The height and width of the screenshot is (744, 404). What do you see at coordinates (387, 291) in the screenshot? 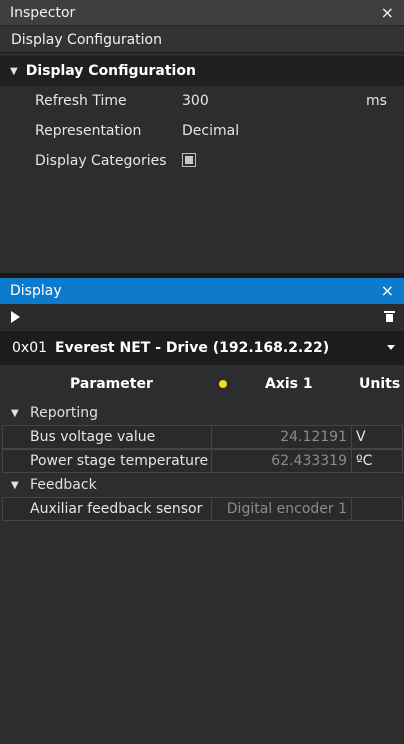
I see `display-close-icon: ×` at bounding box center [387, 291].